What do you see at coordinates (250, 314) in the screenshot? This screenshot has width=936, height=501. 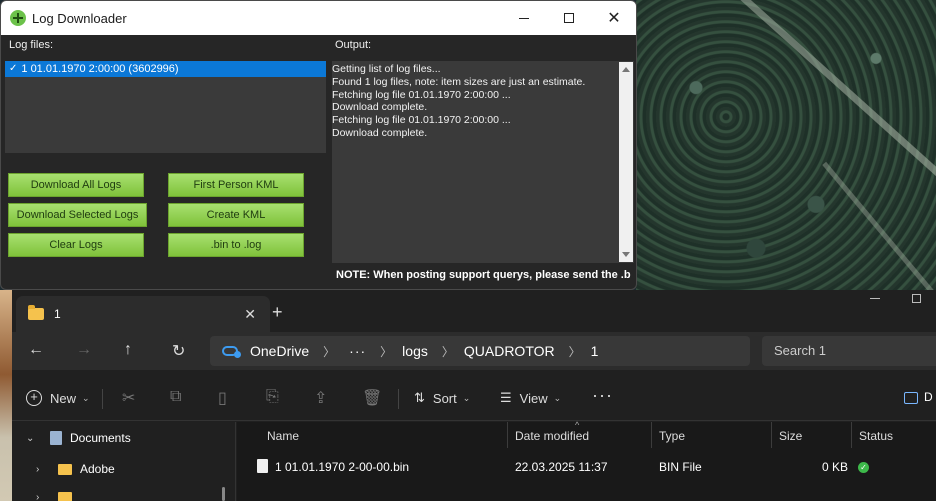 I see `tab-close-icon: ✕` at bounding box center [250, 314].